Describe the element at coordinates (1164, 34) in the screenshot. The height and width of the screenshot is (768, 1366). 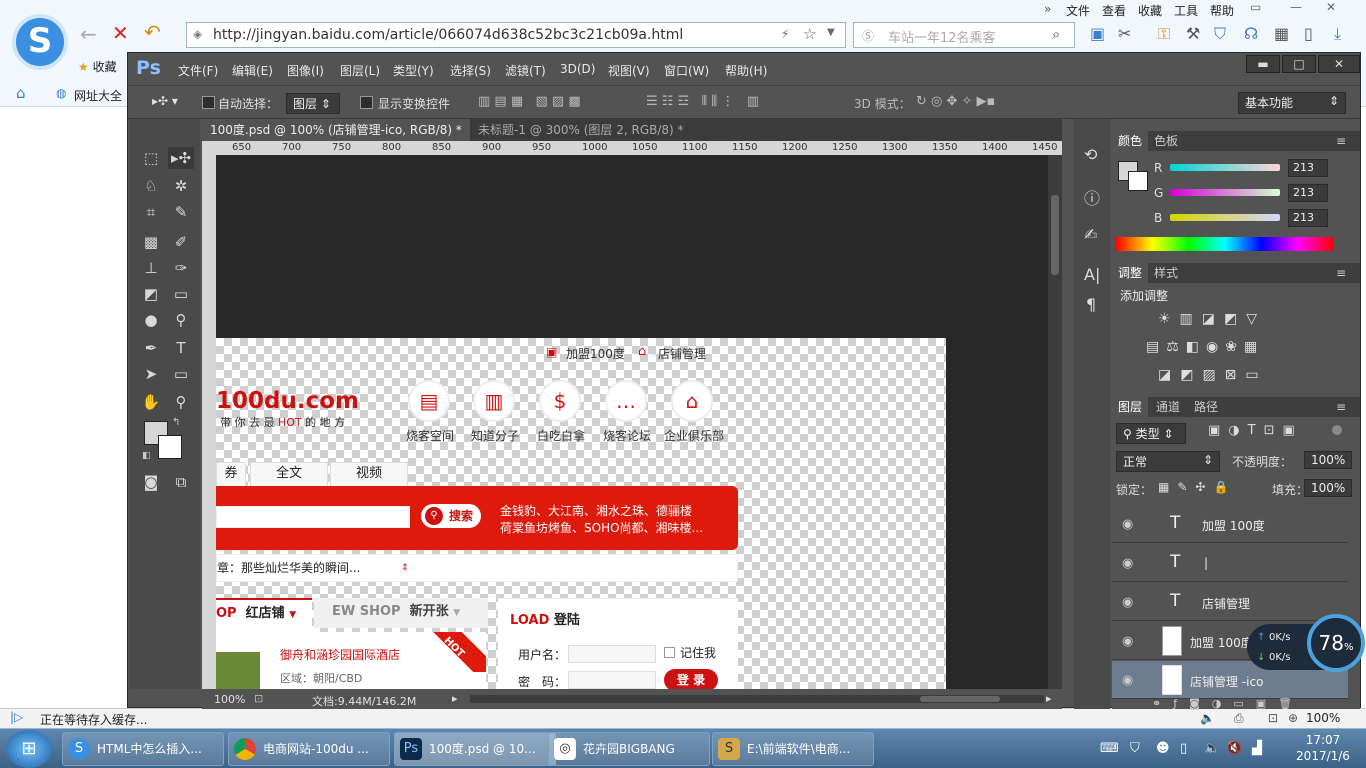
I see `key-icon: ⚿` at that location.